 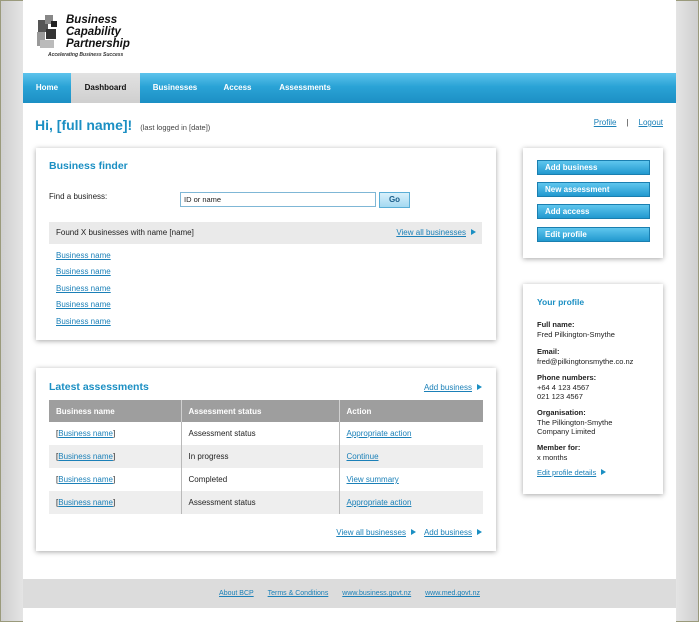 I want to click on column-header: Business name, so click(x=115, y=411).